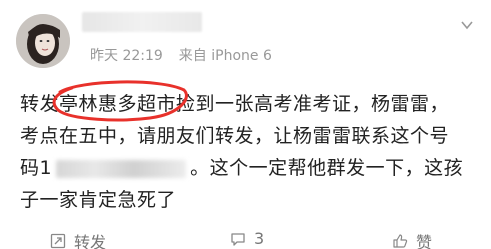 This screenshot has width=491, height=249. What do you see at coordinates (126, 56) in the screenshot?
I see `post-time: 昨天 22:19` at bounding box center [126, 56].